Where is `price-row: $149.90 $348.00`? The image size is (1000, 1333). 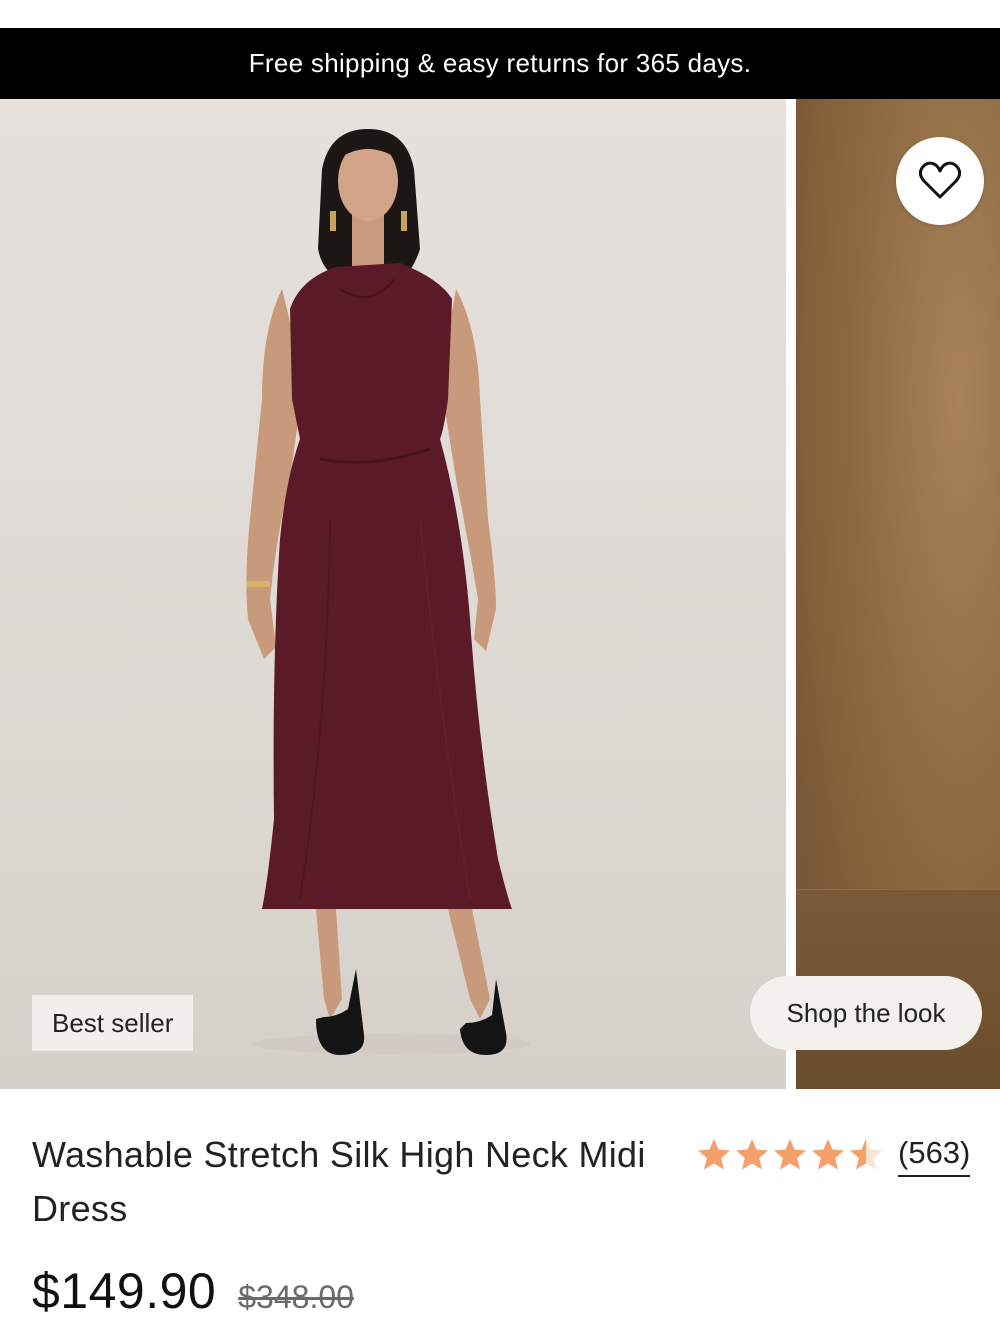
price-row: $149.90 $348.00 is located at coordinates (193, 1291).